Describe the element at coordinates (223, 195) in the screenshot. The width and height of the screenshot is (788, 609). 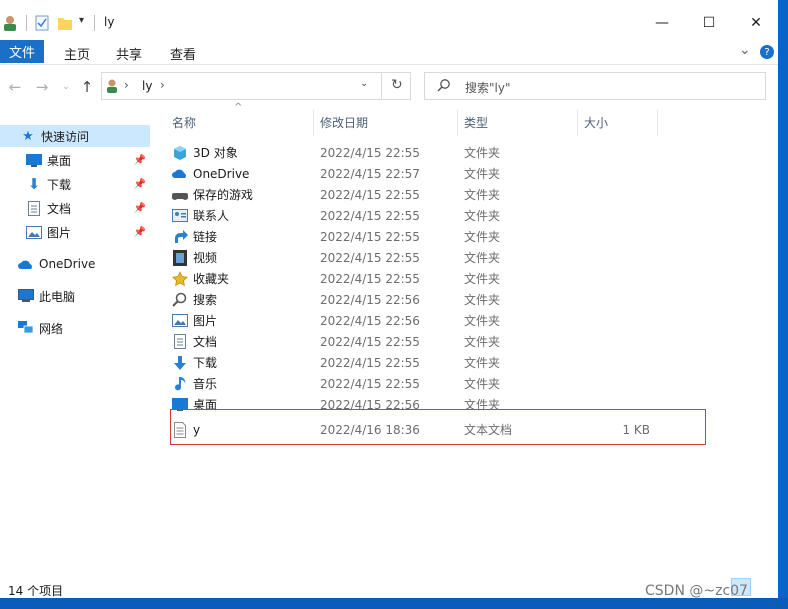
I see `file-name: 保存的游戏` at that location.